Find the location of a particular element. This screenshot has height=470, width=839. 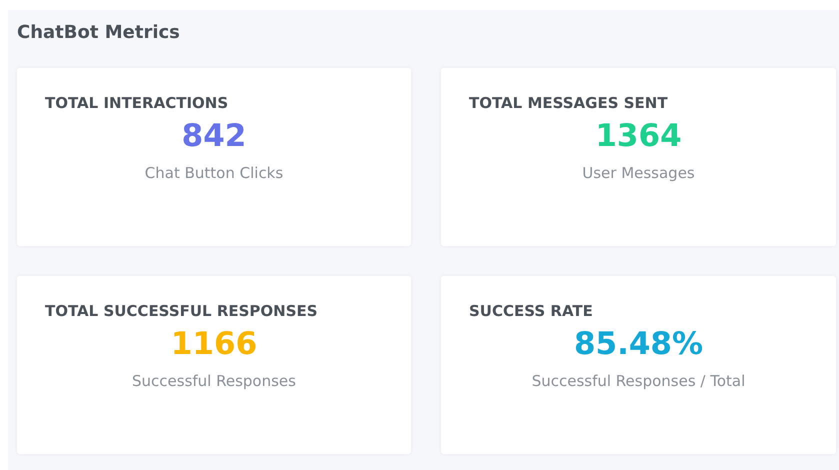

metric-value: 842 is located at coordinates (214, 136).